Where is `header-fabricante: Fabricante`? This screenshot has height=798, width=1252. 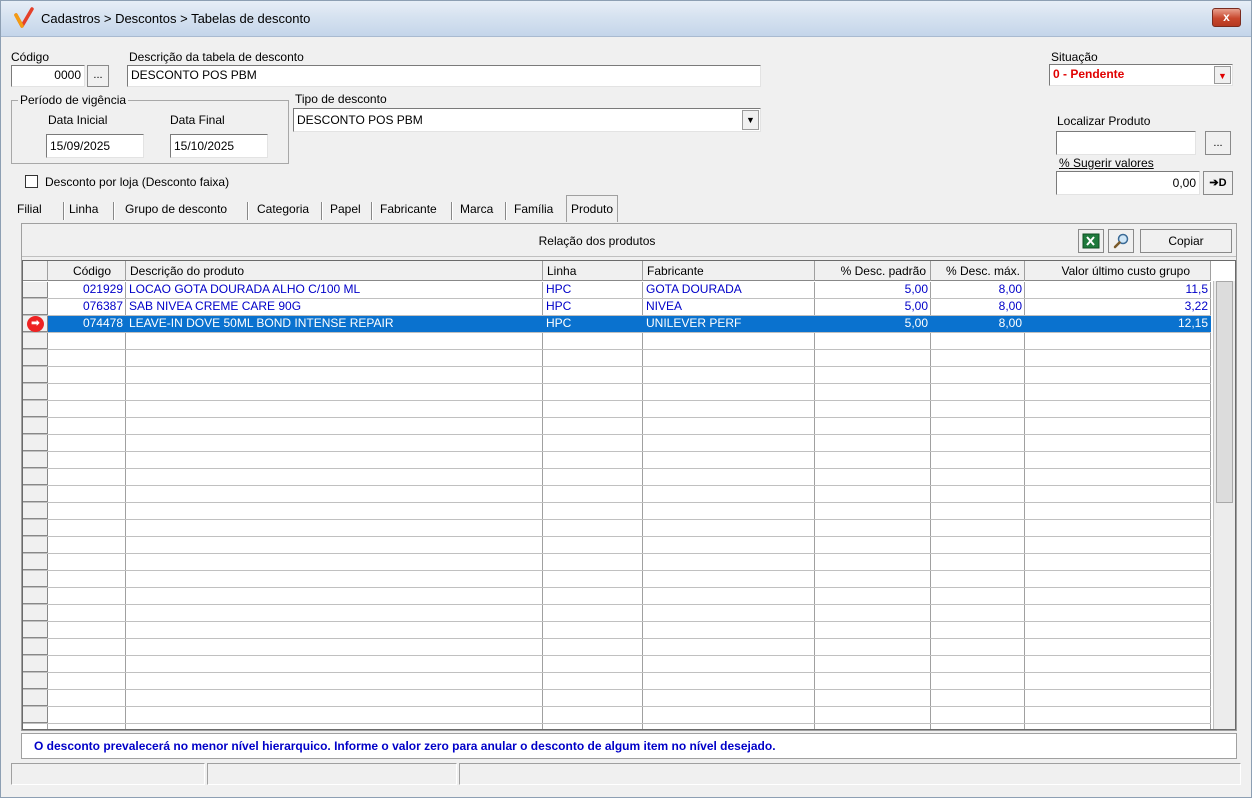
header-fabricante: Fabricante is located at coordinates (729, 271).